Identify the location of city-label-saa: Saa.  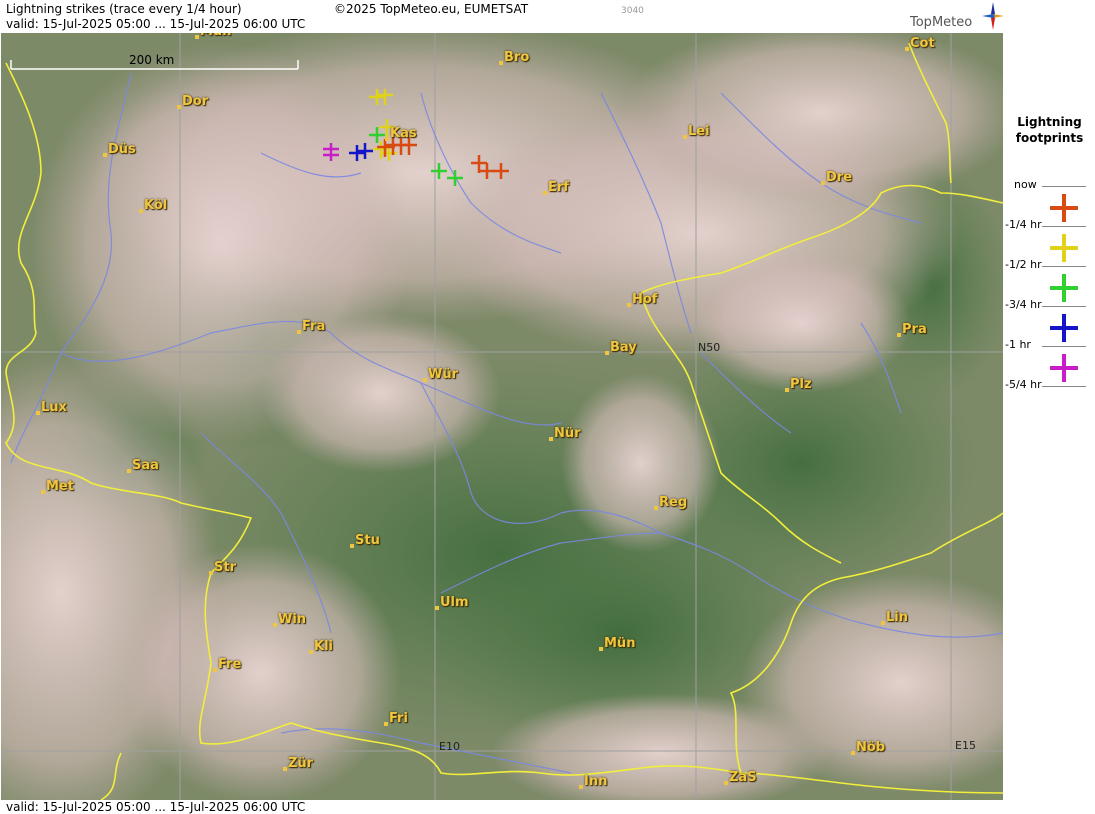
(145, 465).